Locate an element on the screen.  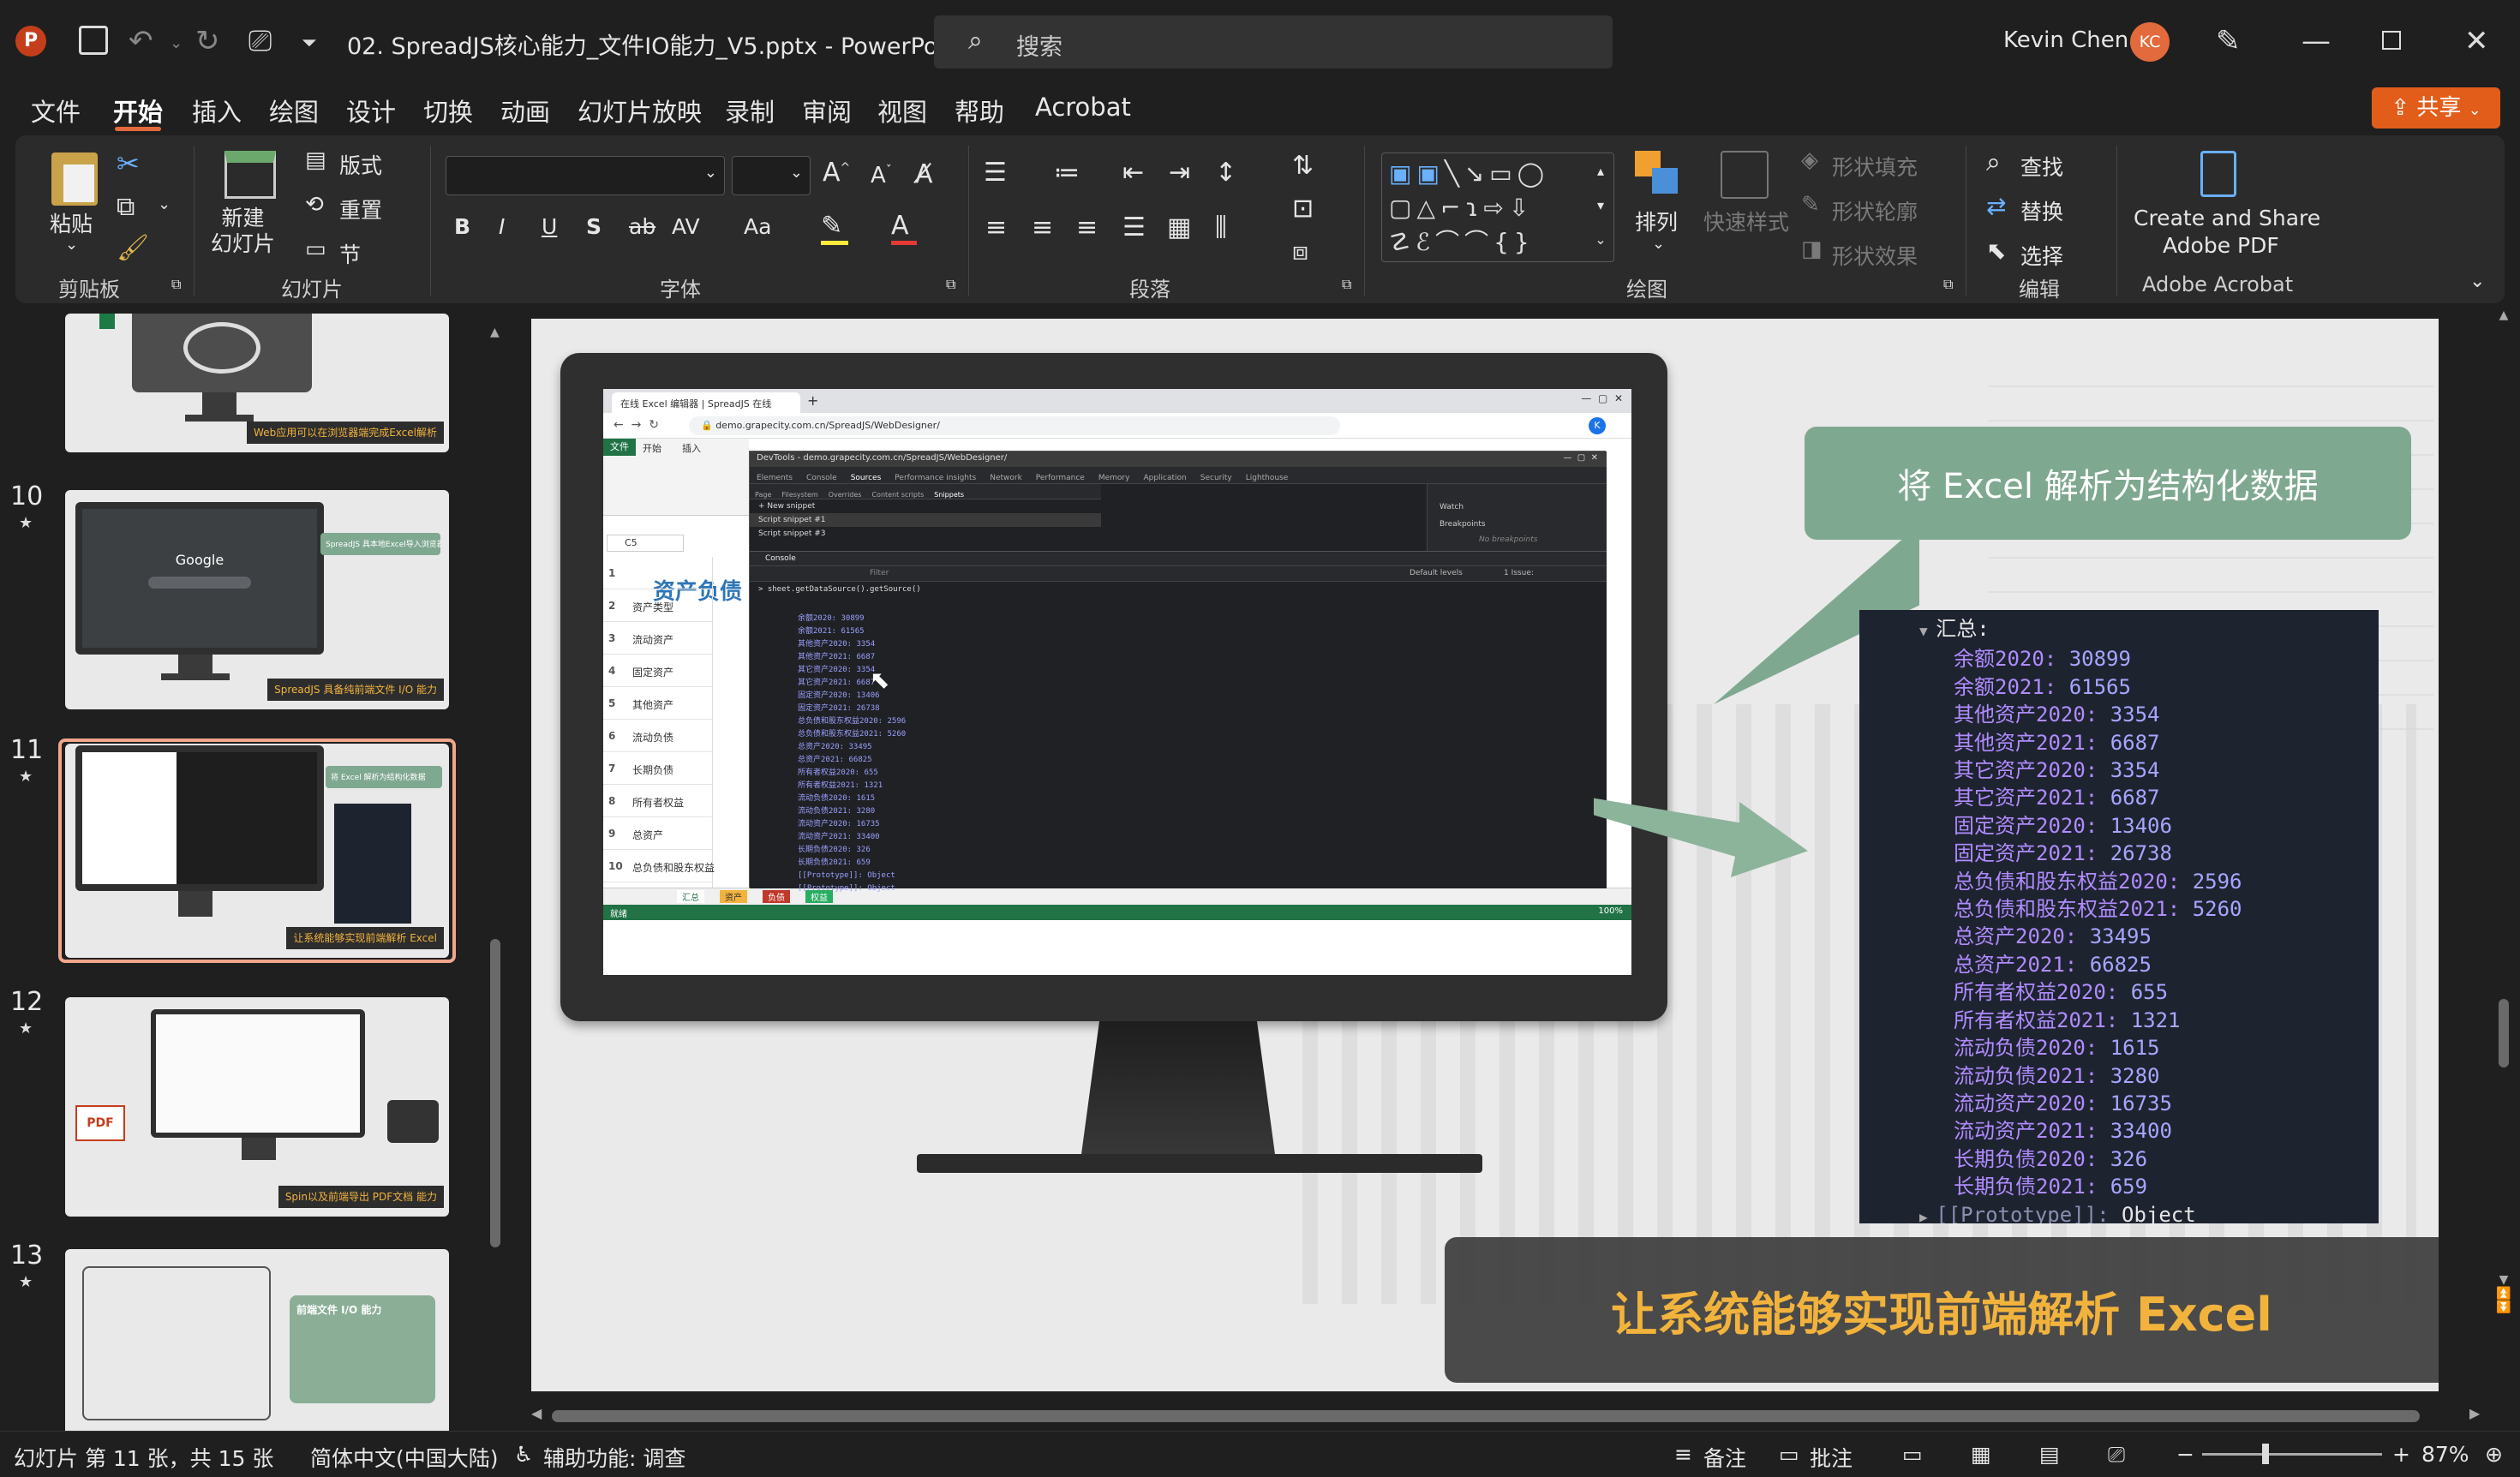
comments-icon: ▭ is located at coordinates (1789, 1454).